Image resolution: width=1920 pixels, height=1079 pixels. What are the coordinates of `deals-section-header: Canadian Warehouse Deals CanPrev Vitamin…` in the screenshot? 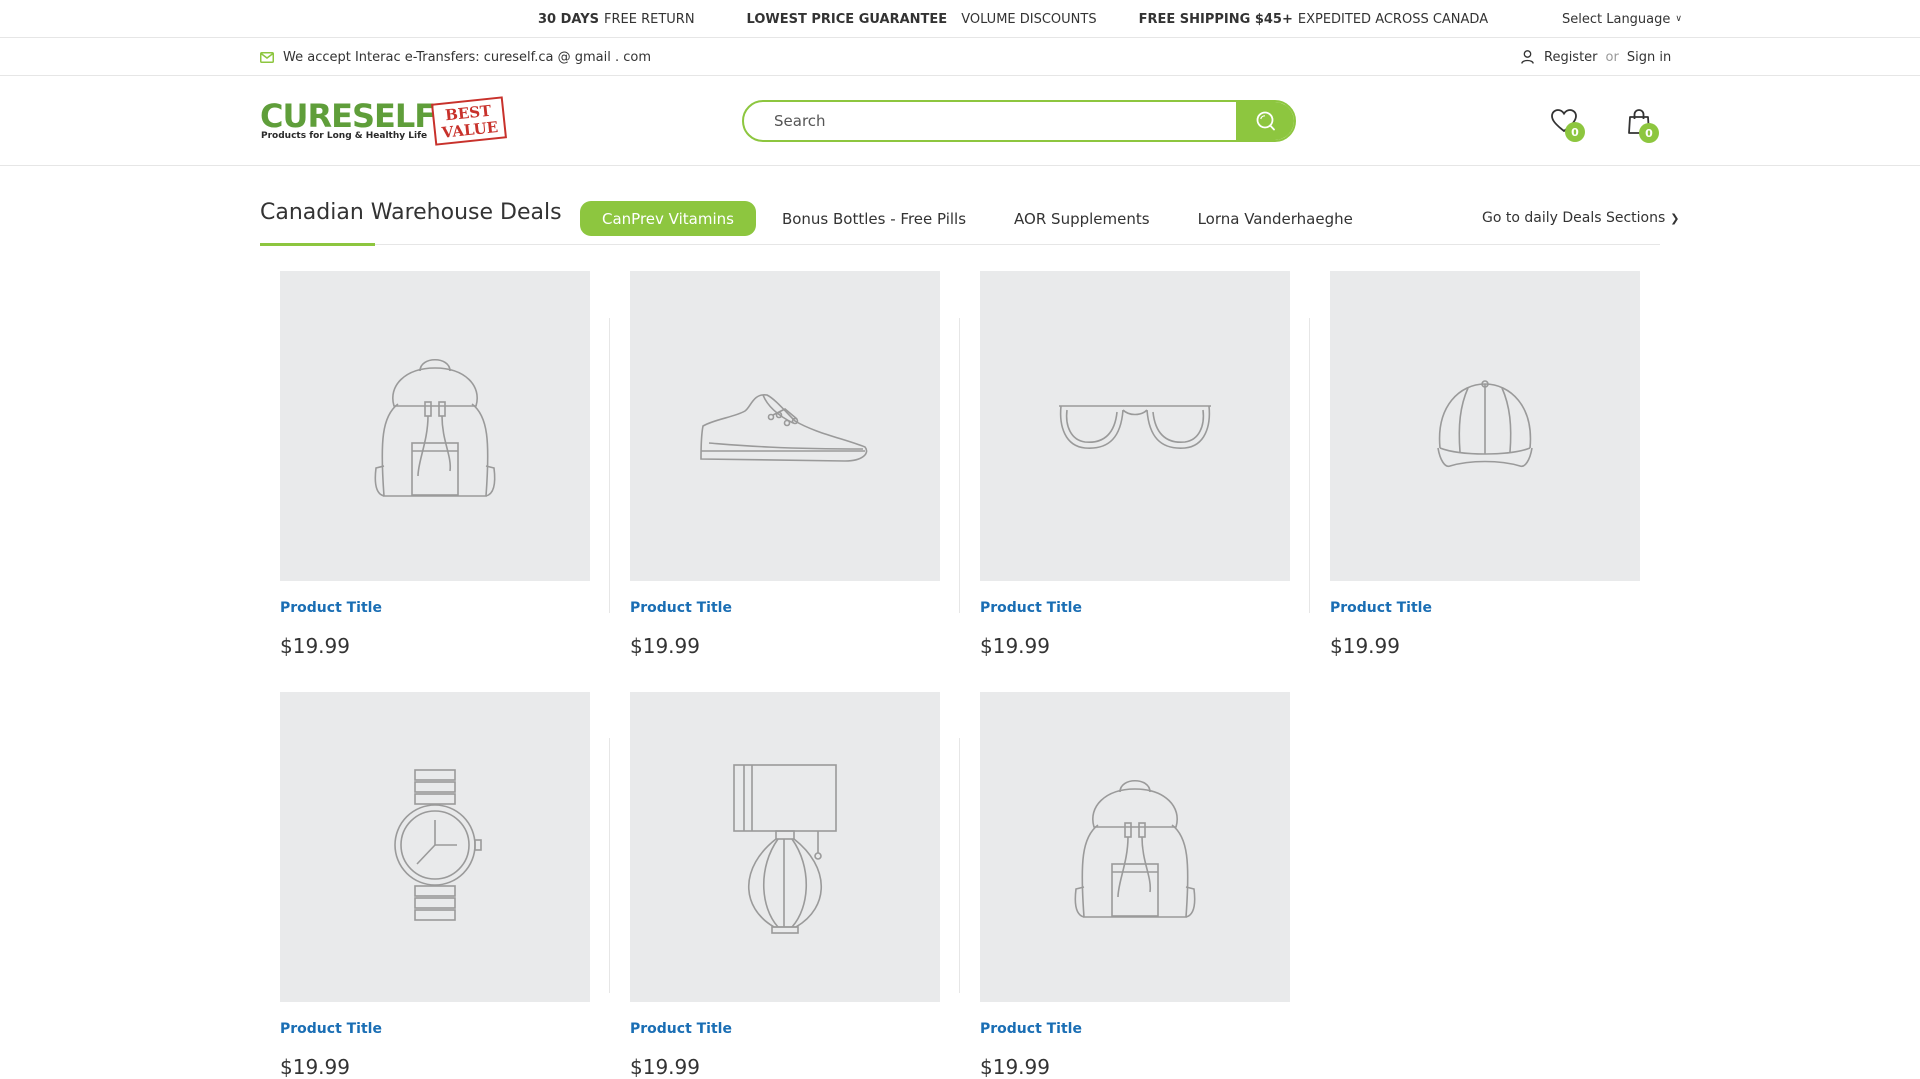 It's located at (969, 222).